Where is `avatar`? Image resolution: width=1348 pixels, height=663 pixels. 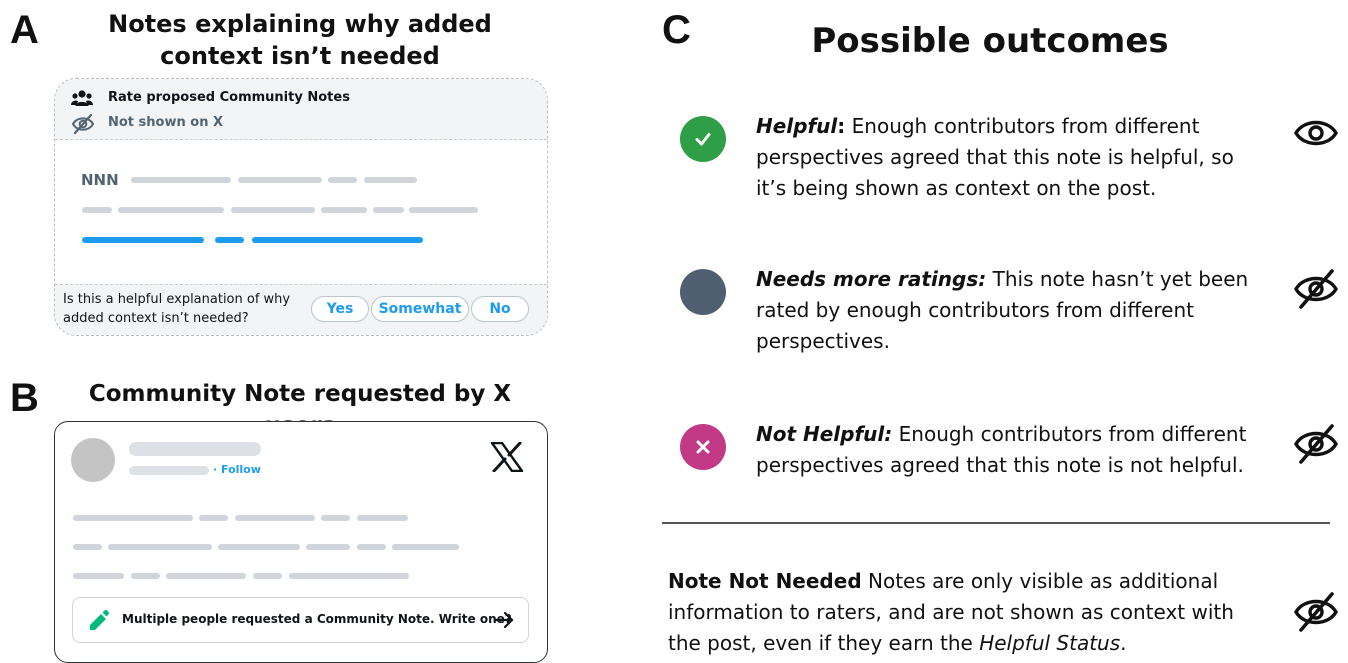 avatar is located at coordinates (93, 460).